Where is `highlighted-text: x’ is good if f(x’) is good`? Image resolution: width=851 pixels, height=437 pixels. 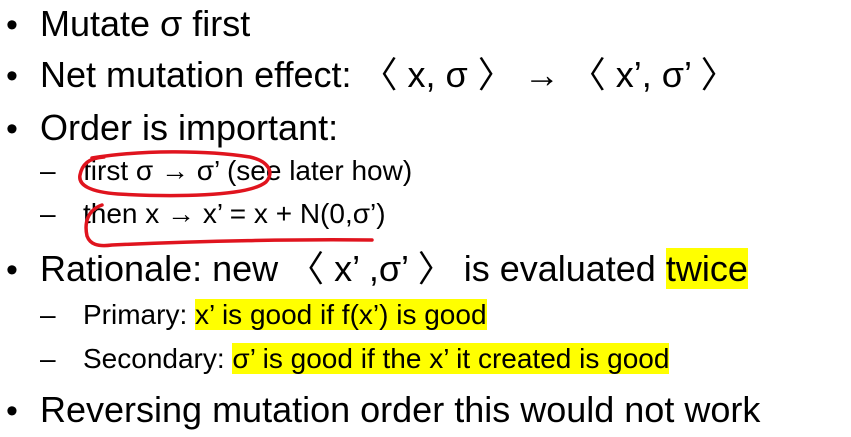
highlighted-text: x’ is good if f(x’) is good is located at coordinates (341, 314).